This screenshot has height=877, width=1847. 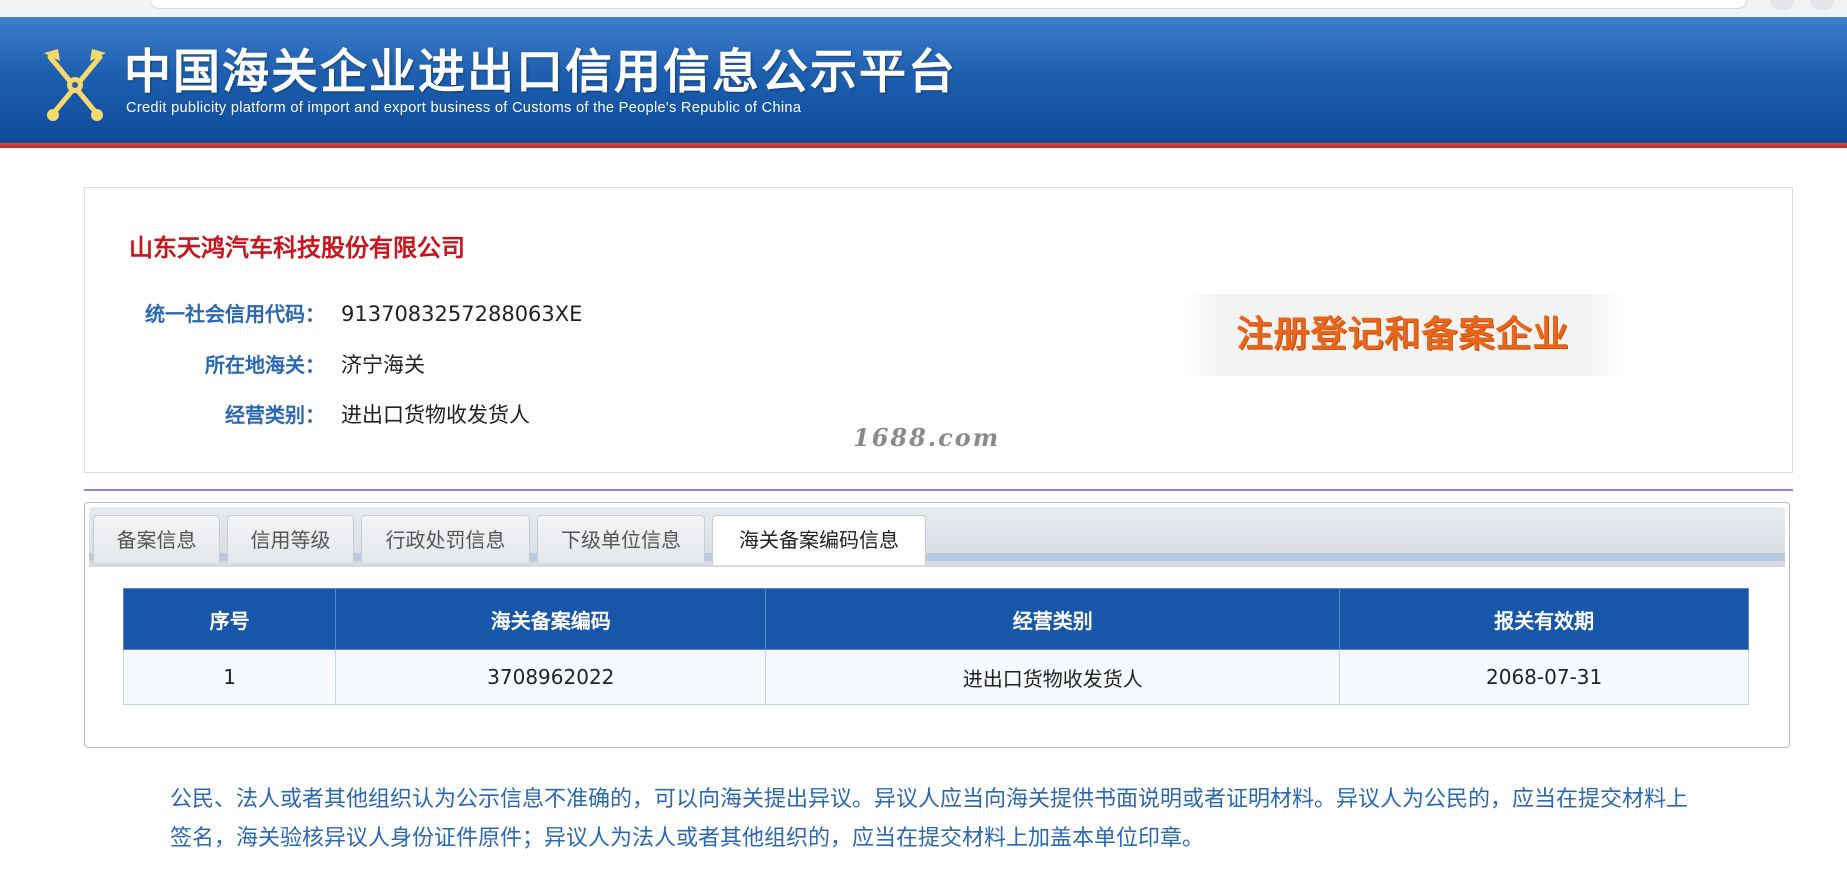 I want to click on column-header-code: 海关备案编码, so click(x=551, y=619).